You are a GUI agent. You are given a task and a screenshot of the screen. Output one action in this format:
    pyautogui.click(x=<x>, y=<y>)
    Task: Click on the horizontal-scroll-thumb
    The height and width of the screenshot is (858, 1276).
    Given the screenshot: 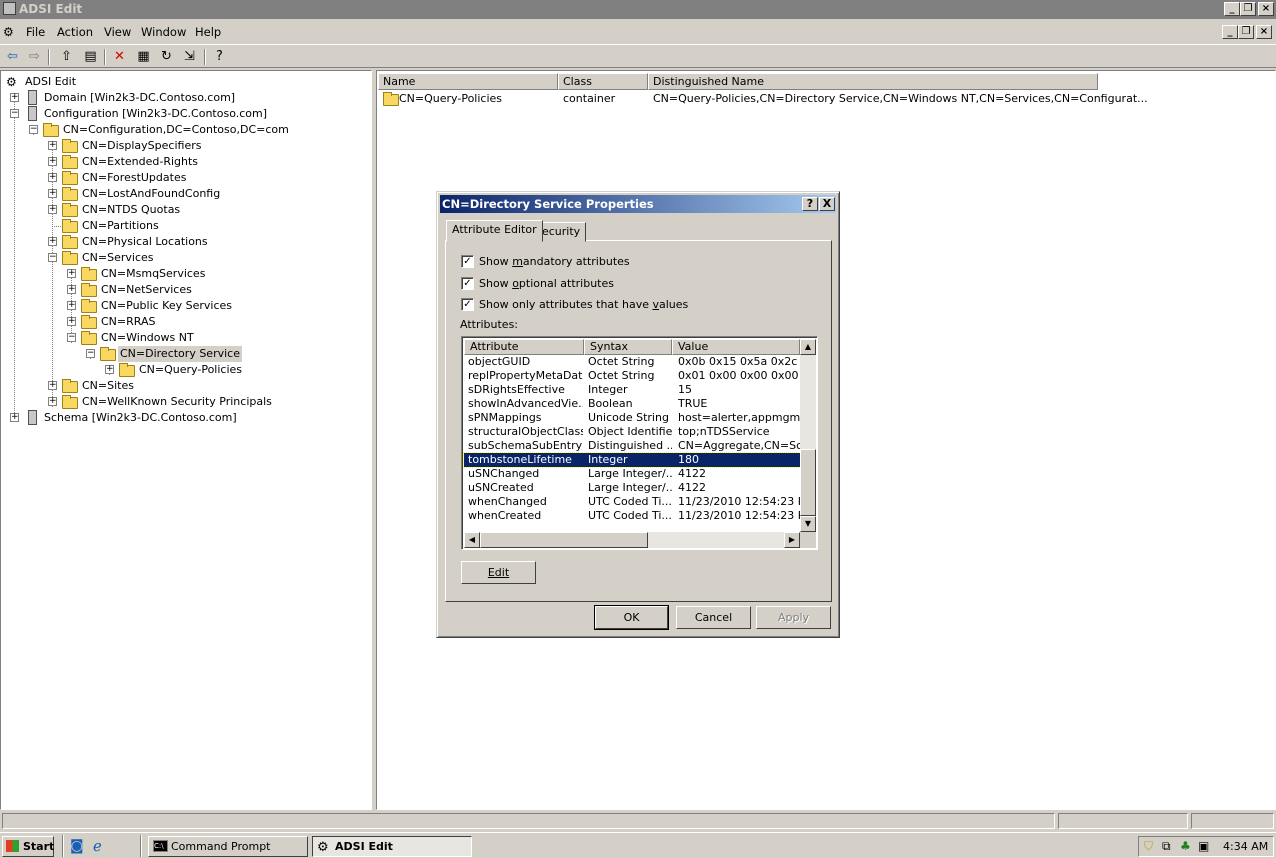 What is the action you would take?
    pyautogui.click(x=564, y=540)
    